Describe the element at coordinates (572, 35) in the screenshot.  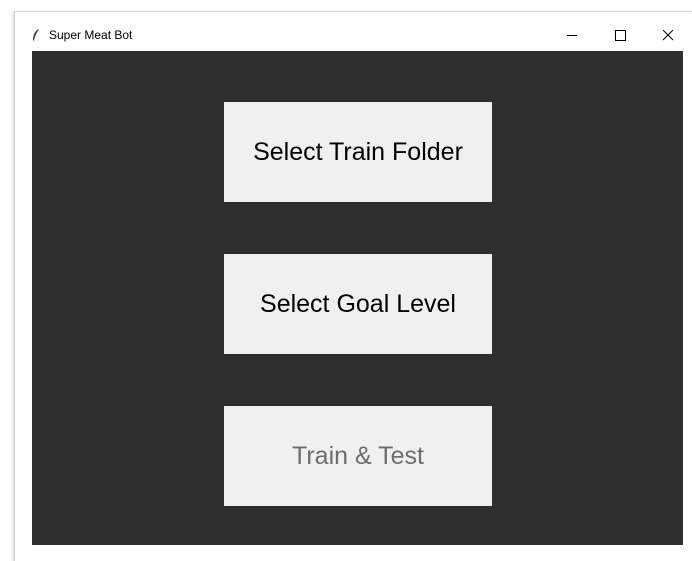
I see `minimize-icon` at that location.